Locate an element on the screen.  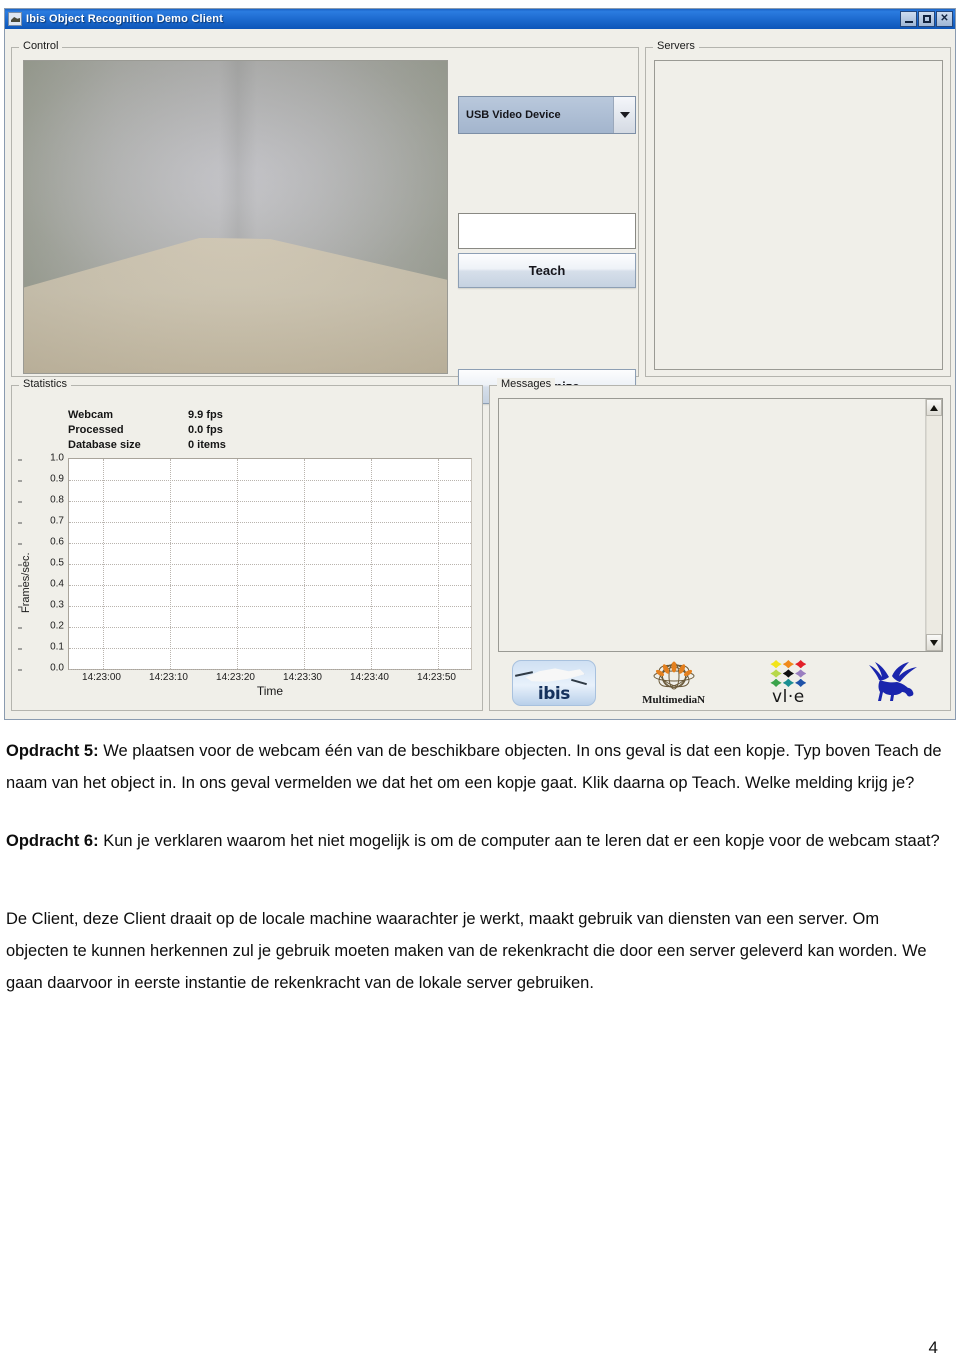
multimedian-logo-text: MultimediaN is located at coordinates (674, 700).